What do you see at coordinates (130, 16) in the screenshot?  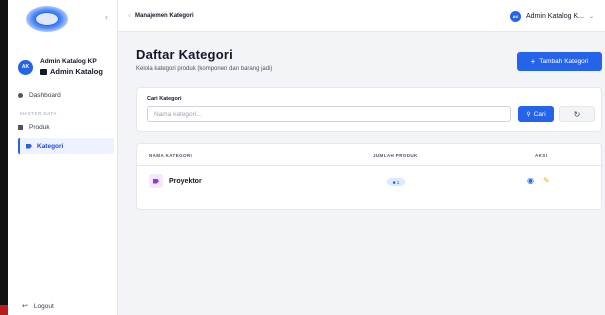 I see `folder-icon: ○` at bounding box center [130, 16].